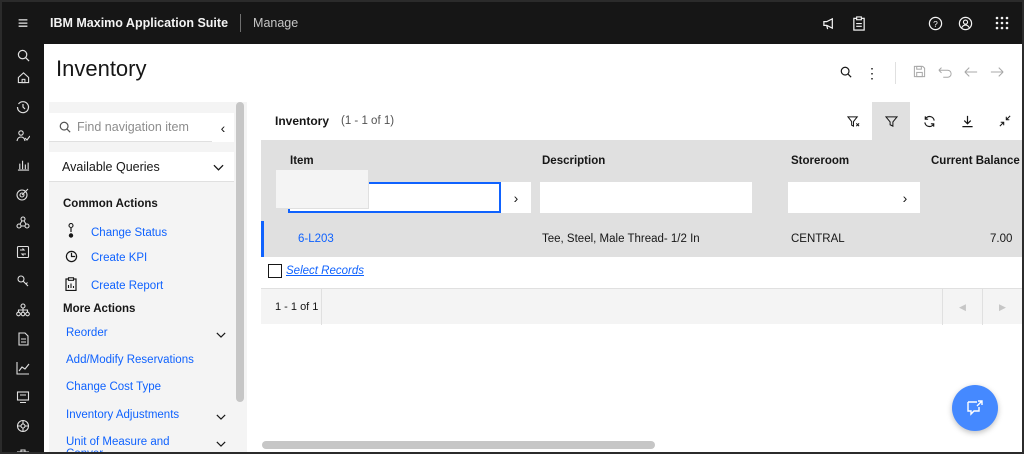 This screenshot has height=454, width=1024. What do you see at coordinates (859, 23) in the screenshot?
I see `clipboard-icon` at bounding box center [859, 23].